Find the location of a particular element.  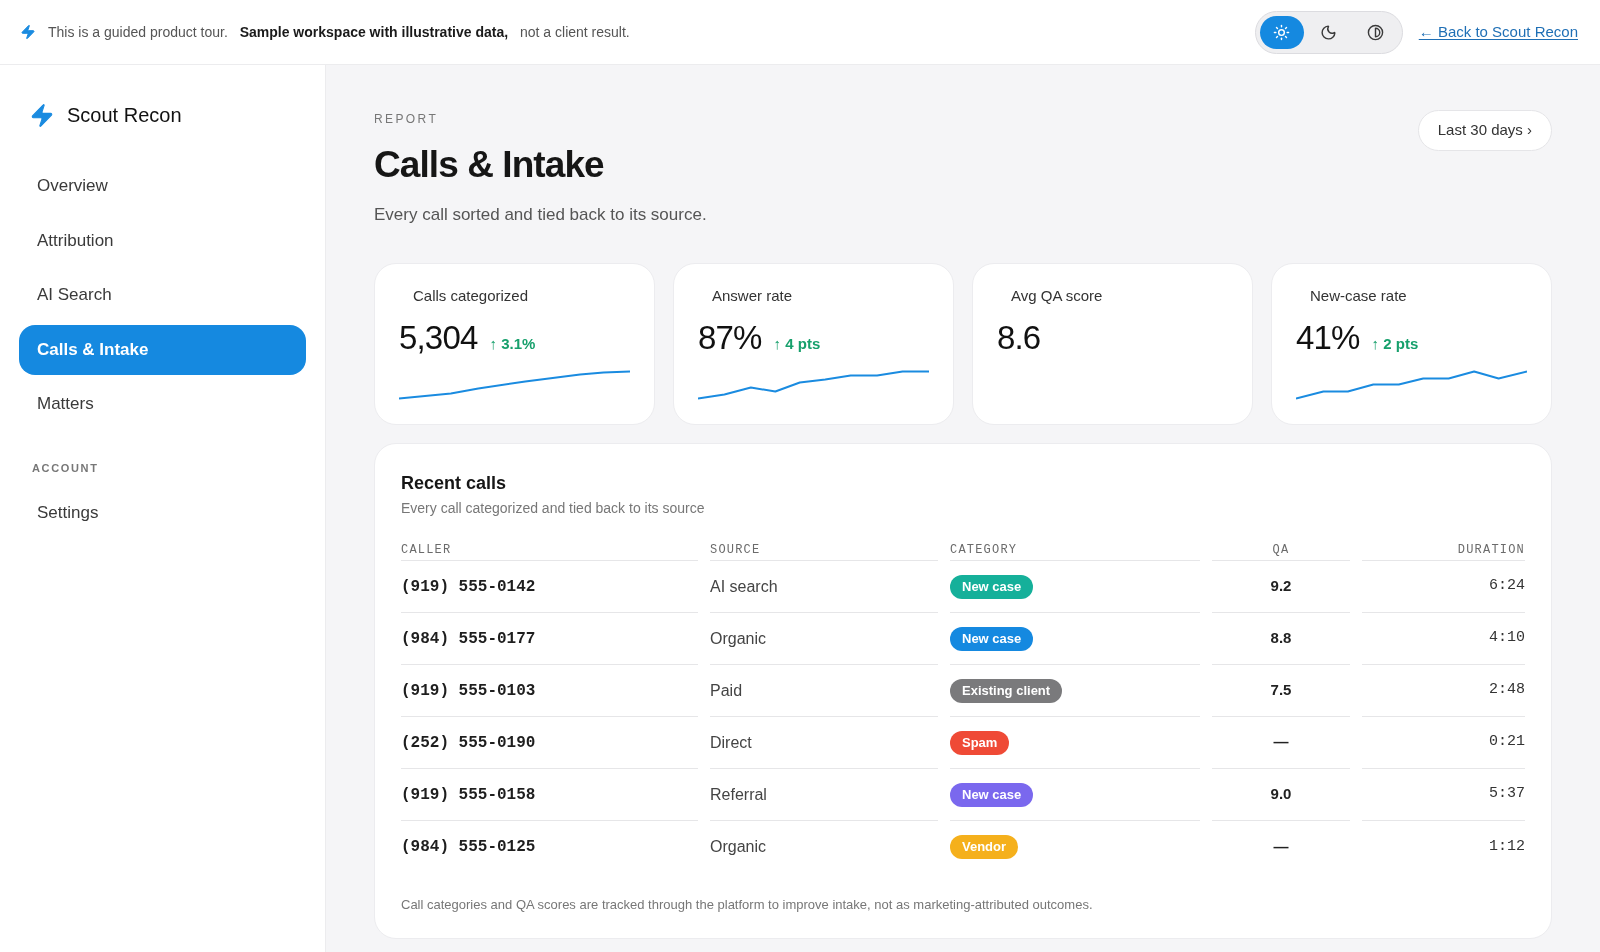

table-cell: AI search is located at coordinates (824, 587).